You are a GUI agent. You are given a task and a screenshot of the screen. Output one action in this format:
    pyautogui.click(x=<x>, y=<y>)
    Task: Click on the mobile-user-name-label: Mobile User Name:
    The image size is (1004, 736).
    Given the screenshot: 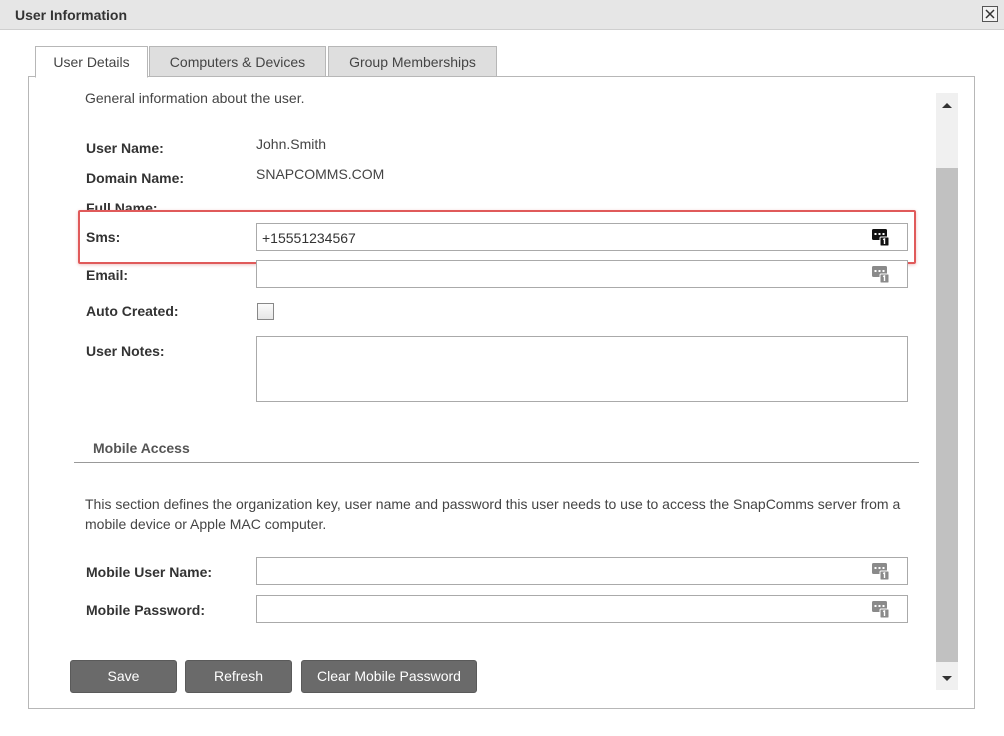 What is the action you would take?
    pyautogui.click(x=149, y=572)
    